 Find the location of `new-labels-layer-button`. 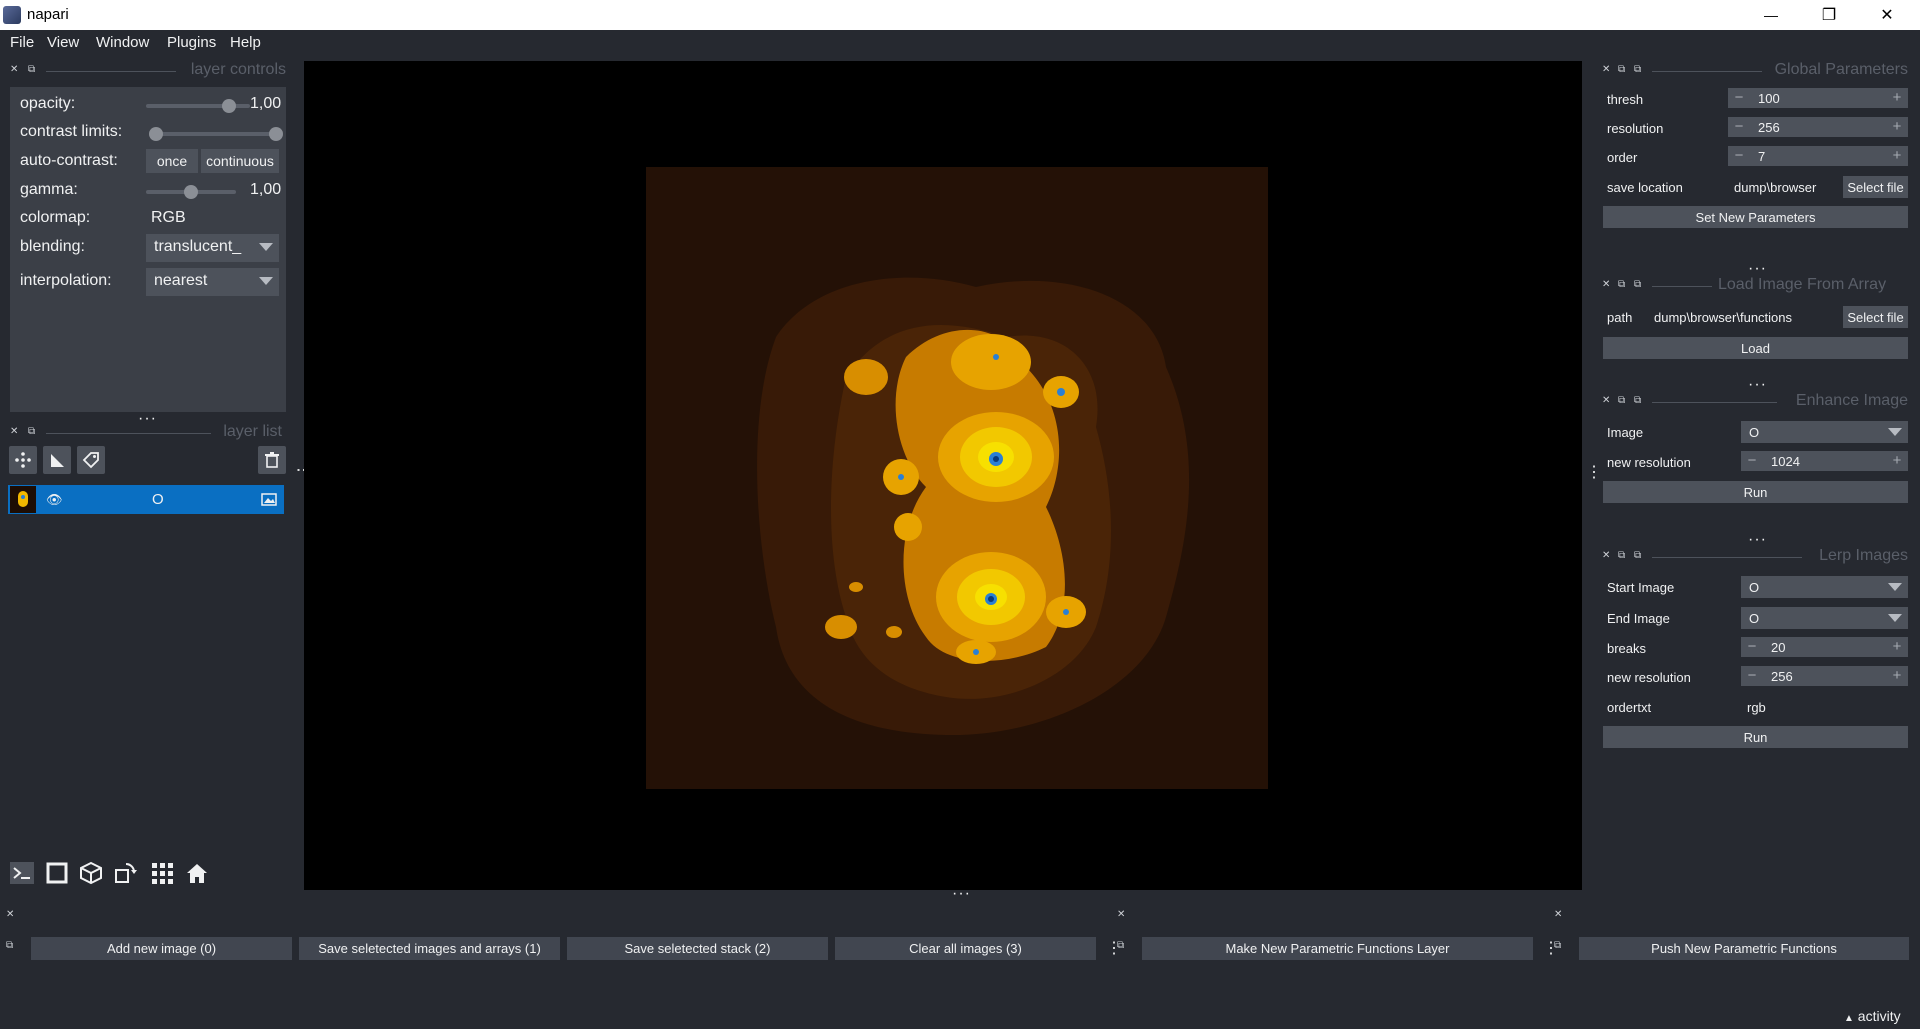

new-labels-layer-button is located at coordinates (91, 460).